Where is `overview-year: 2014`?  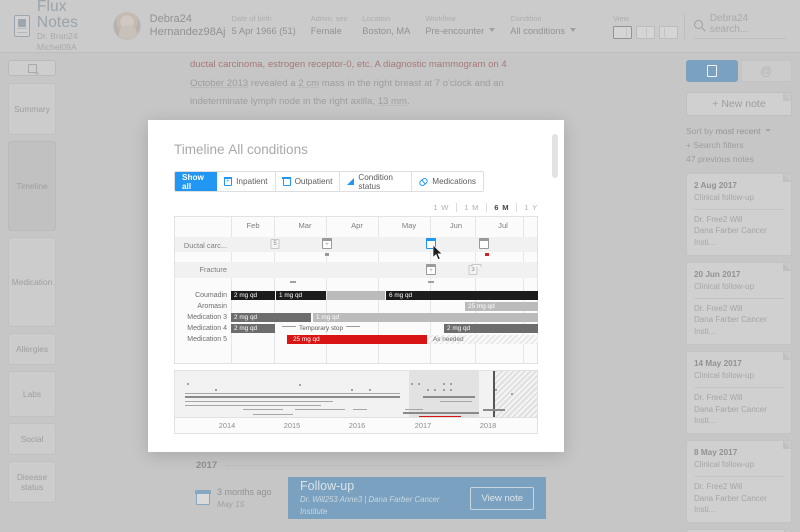 overview-year: 2014 is located at coordinates (227, 425).